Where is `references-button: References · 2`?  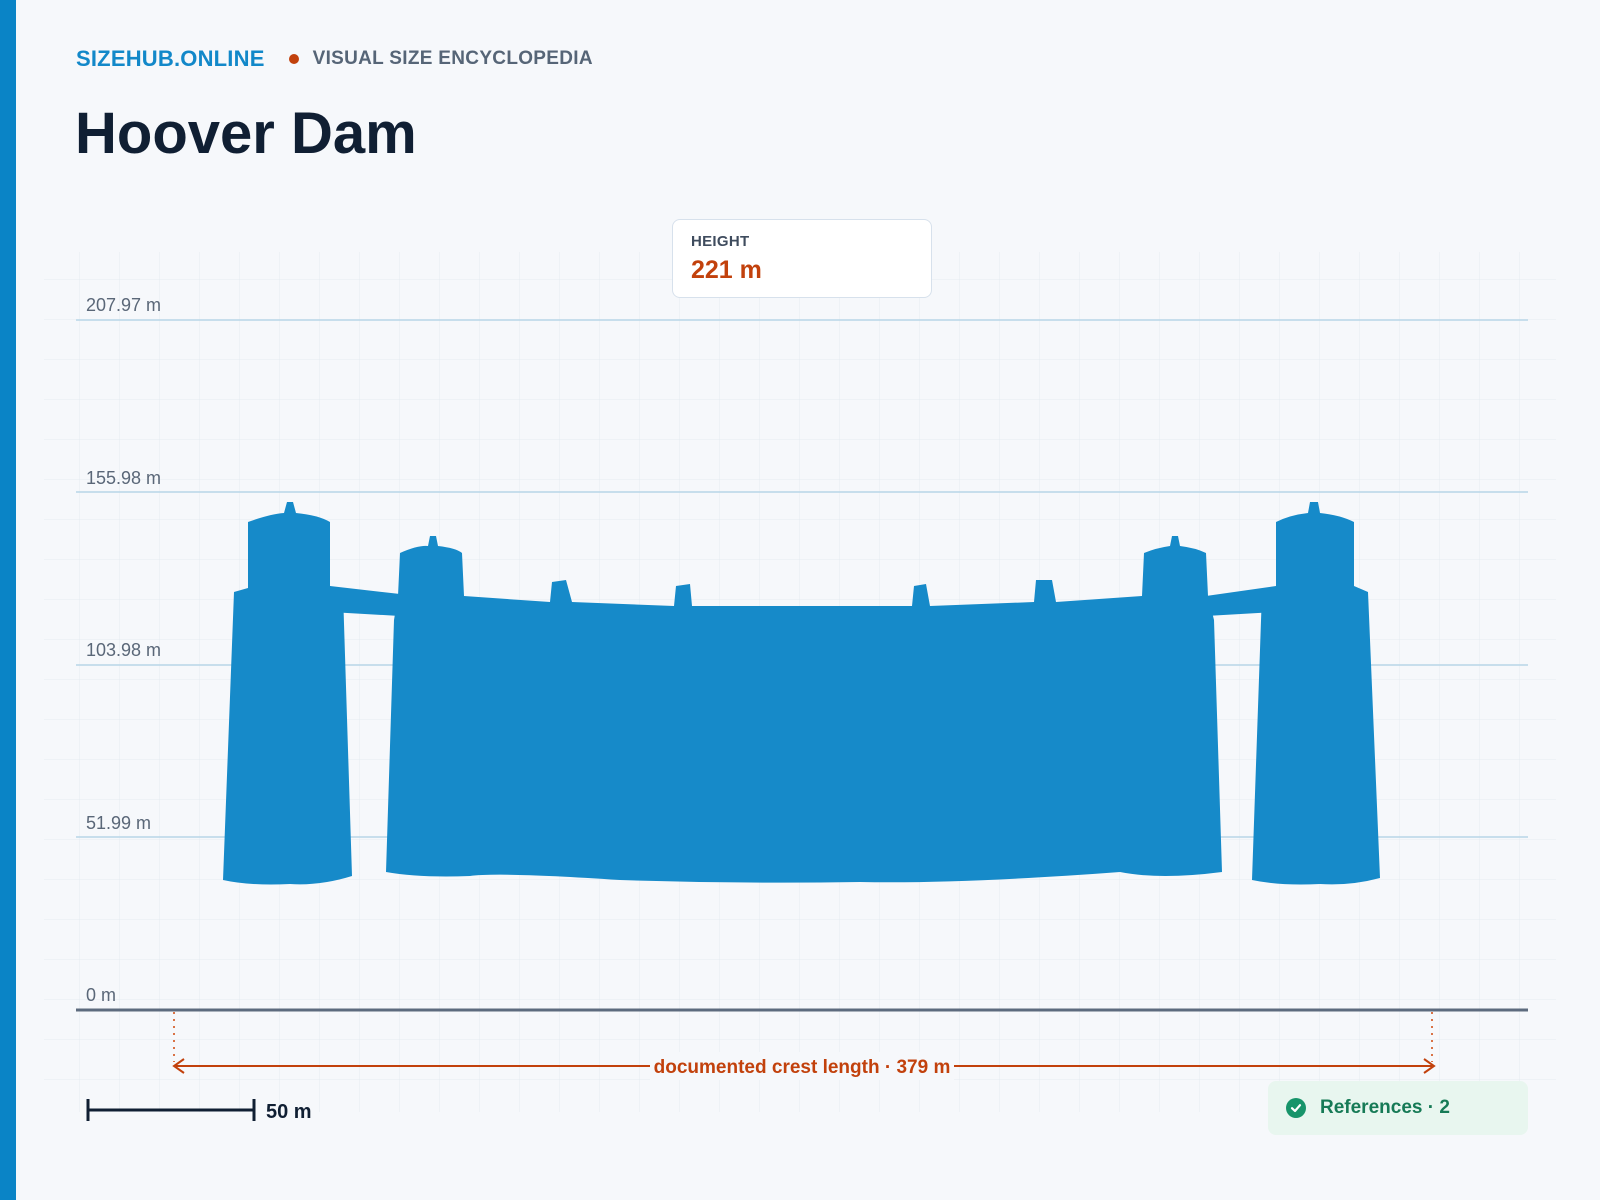 references-button: References · 2 is located at coordinates (1398, 1108).